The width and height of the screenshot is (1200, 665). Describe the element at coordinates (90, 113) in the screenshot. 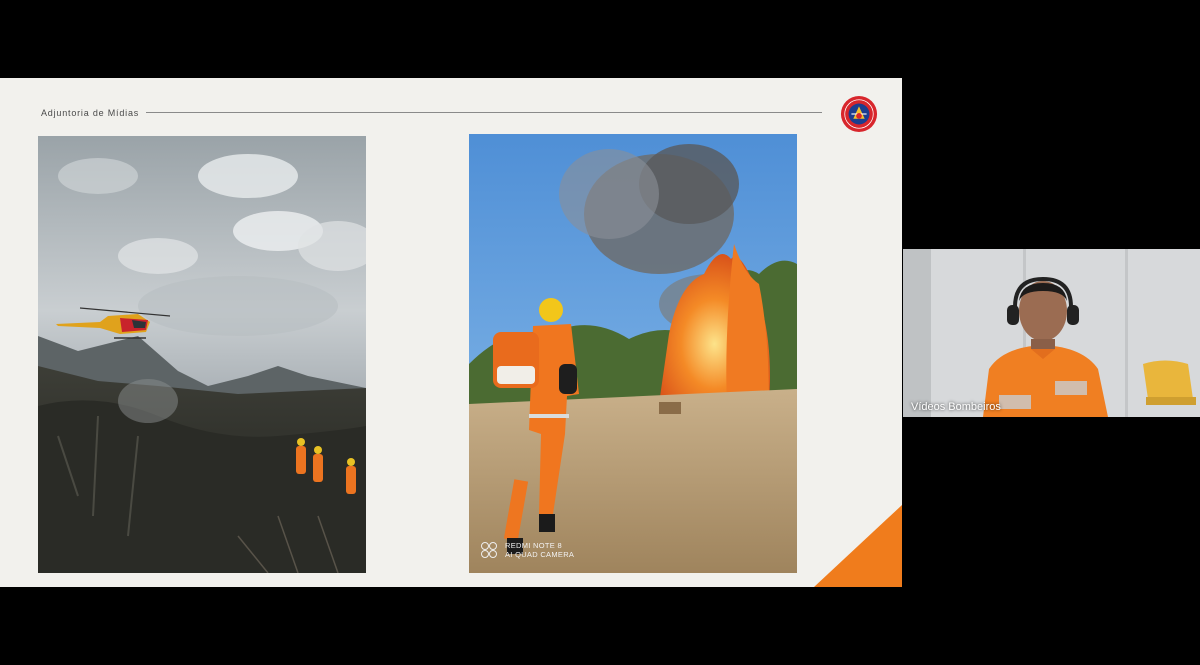

I see `slide-header-text: Adjuntoria de Mídias` at that location.